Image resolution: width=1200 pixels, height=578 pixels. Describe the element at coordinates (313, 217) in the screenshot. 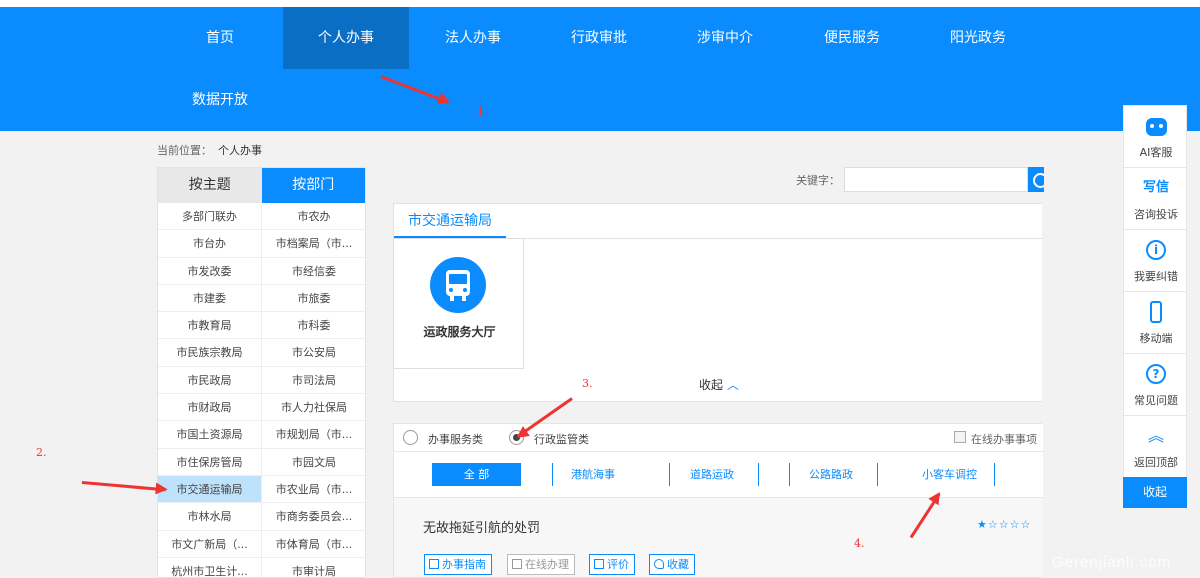

I see `department-item: 市农办` at that location.